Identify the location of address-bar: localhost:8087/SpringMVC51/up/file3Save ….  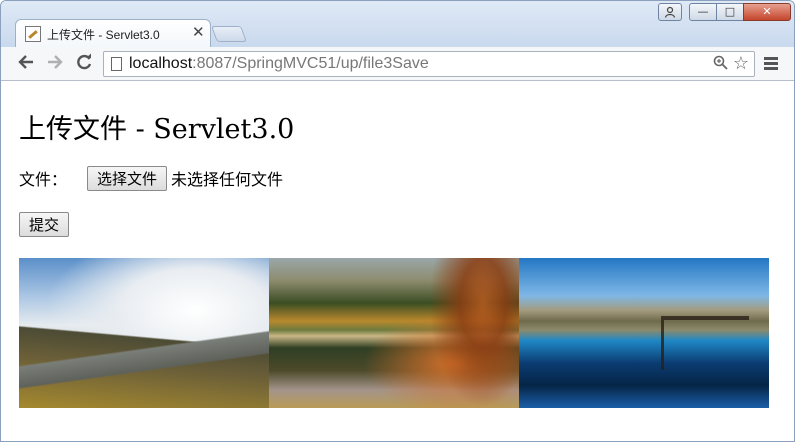
(429, 64).